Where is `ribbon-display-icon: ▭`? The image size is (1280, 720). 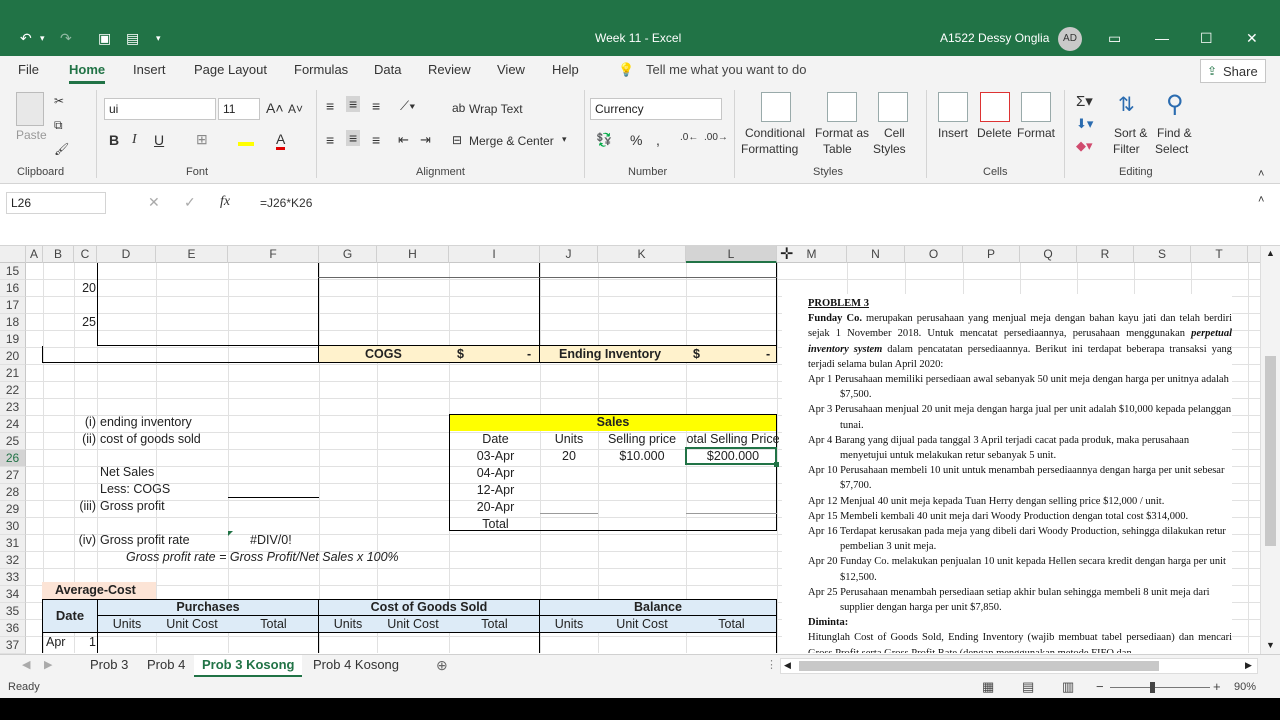 ribbon-display-icon: ▭ is located at coordinates (1114, 38).